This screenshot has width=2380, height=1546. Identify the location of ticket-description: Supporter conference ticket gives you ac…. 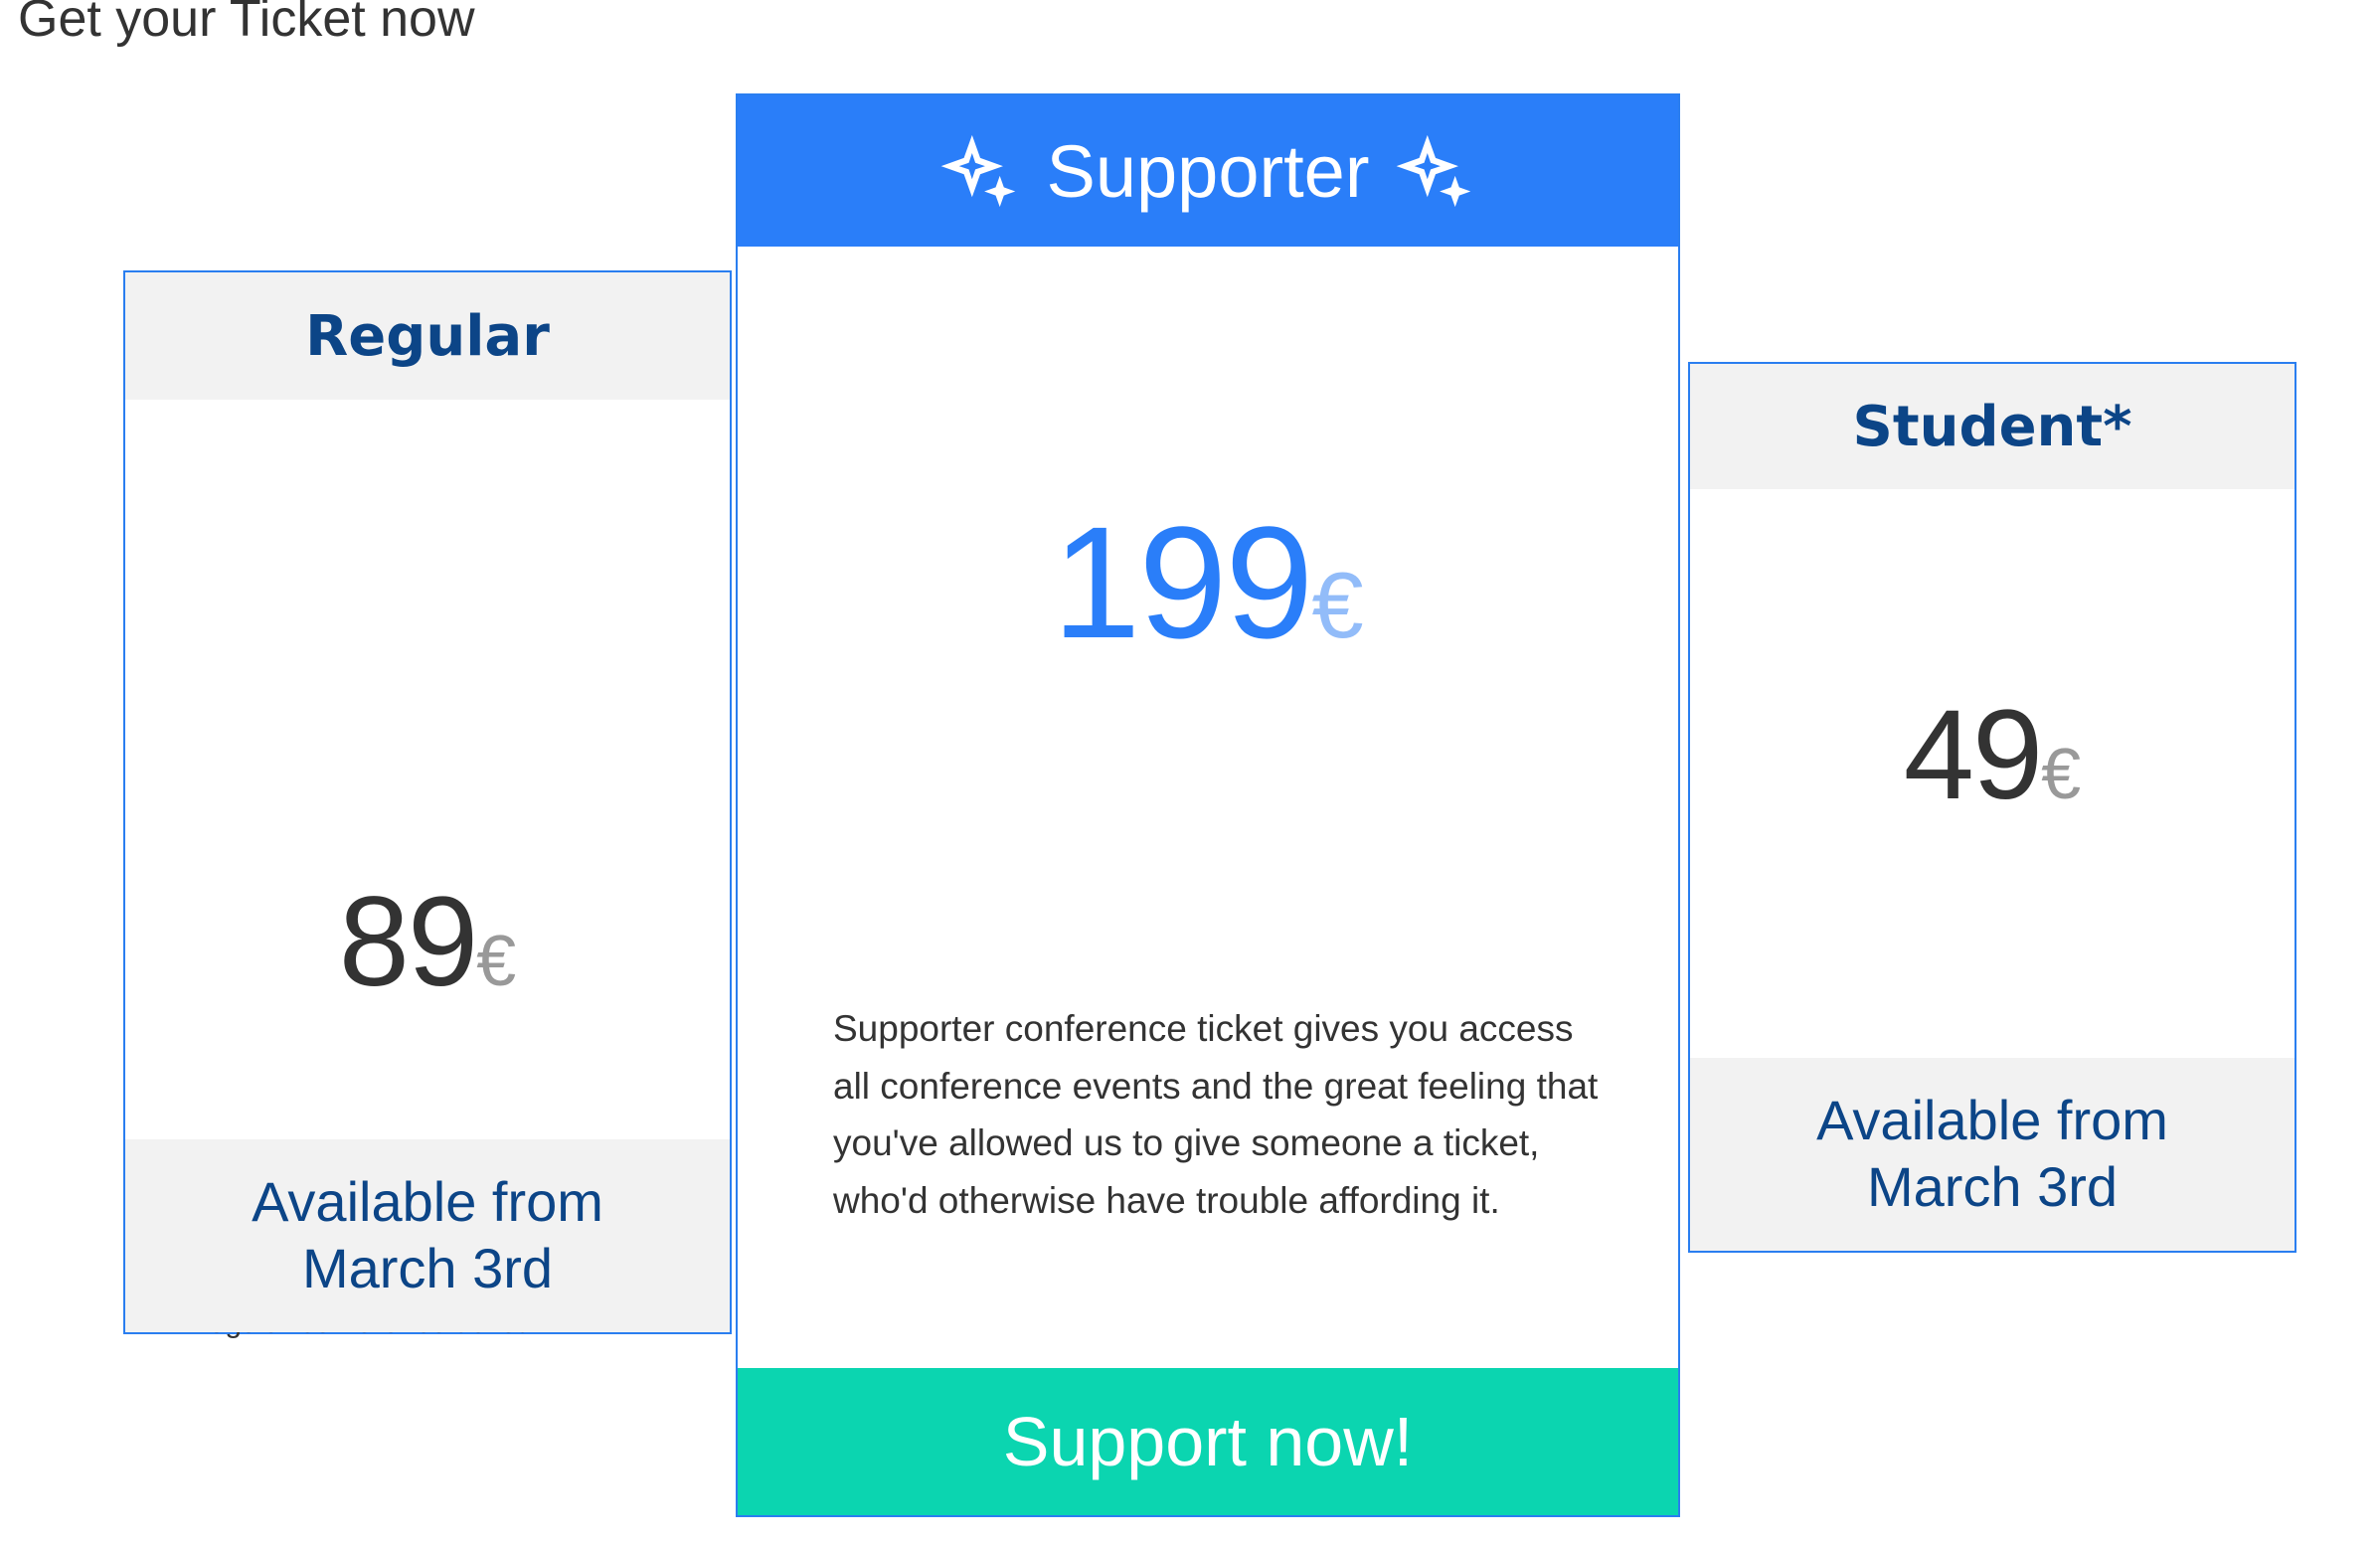
(1216, 1115).